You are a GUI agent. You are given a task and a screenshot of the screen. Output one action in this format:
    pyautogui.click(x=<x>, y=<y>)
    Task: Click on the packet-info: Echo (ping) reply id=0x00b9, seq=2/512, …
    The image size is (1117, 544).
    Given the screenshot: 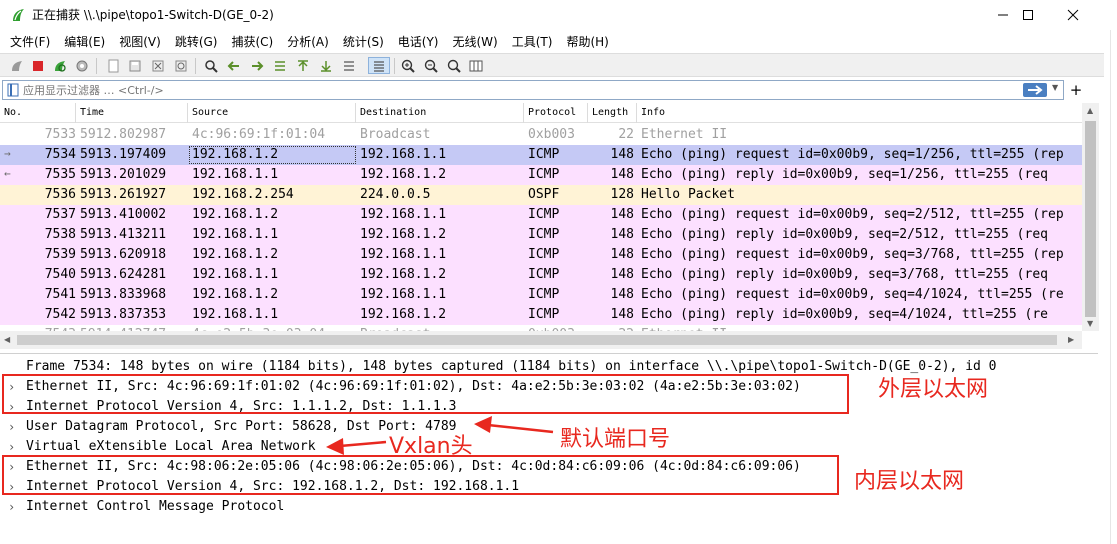 What is the action you would take?
    pyautogui.click(x=844, y=234)
    